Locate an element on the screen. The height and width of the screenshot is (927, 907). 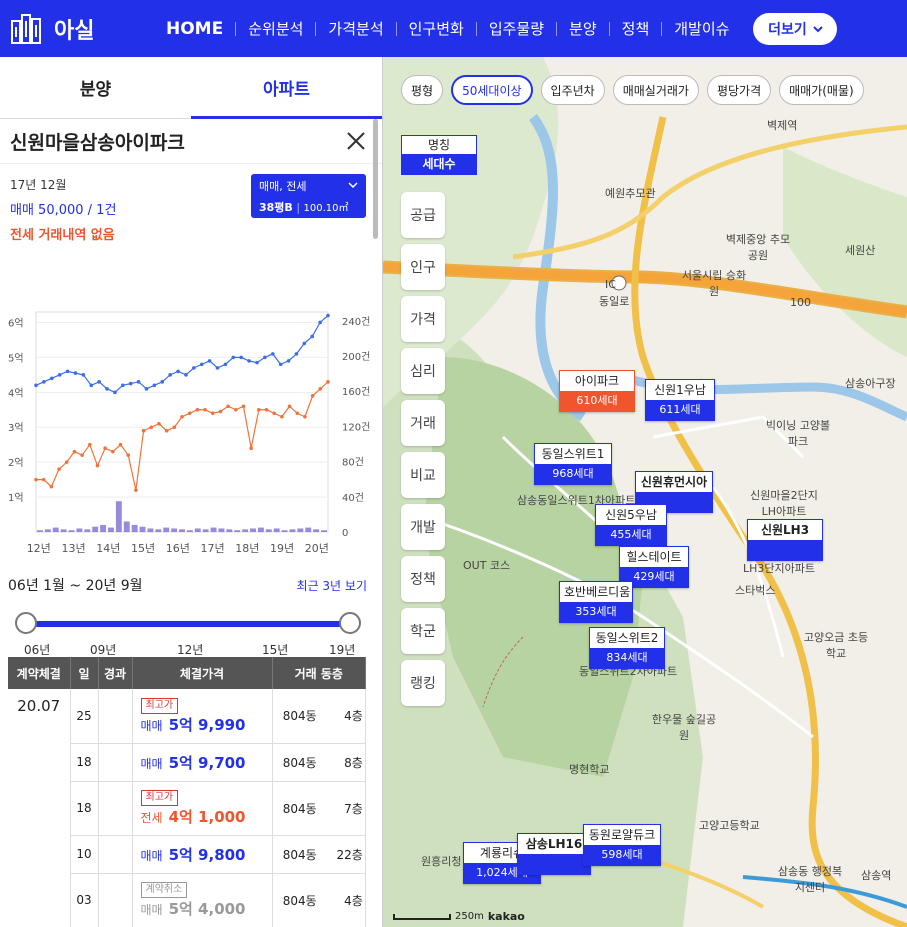
scale-label: 250m is located at coordinates (469, 916).